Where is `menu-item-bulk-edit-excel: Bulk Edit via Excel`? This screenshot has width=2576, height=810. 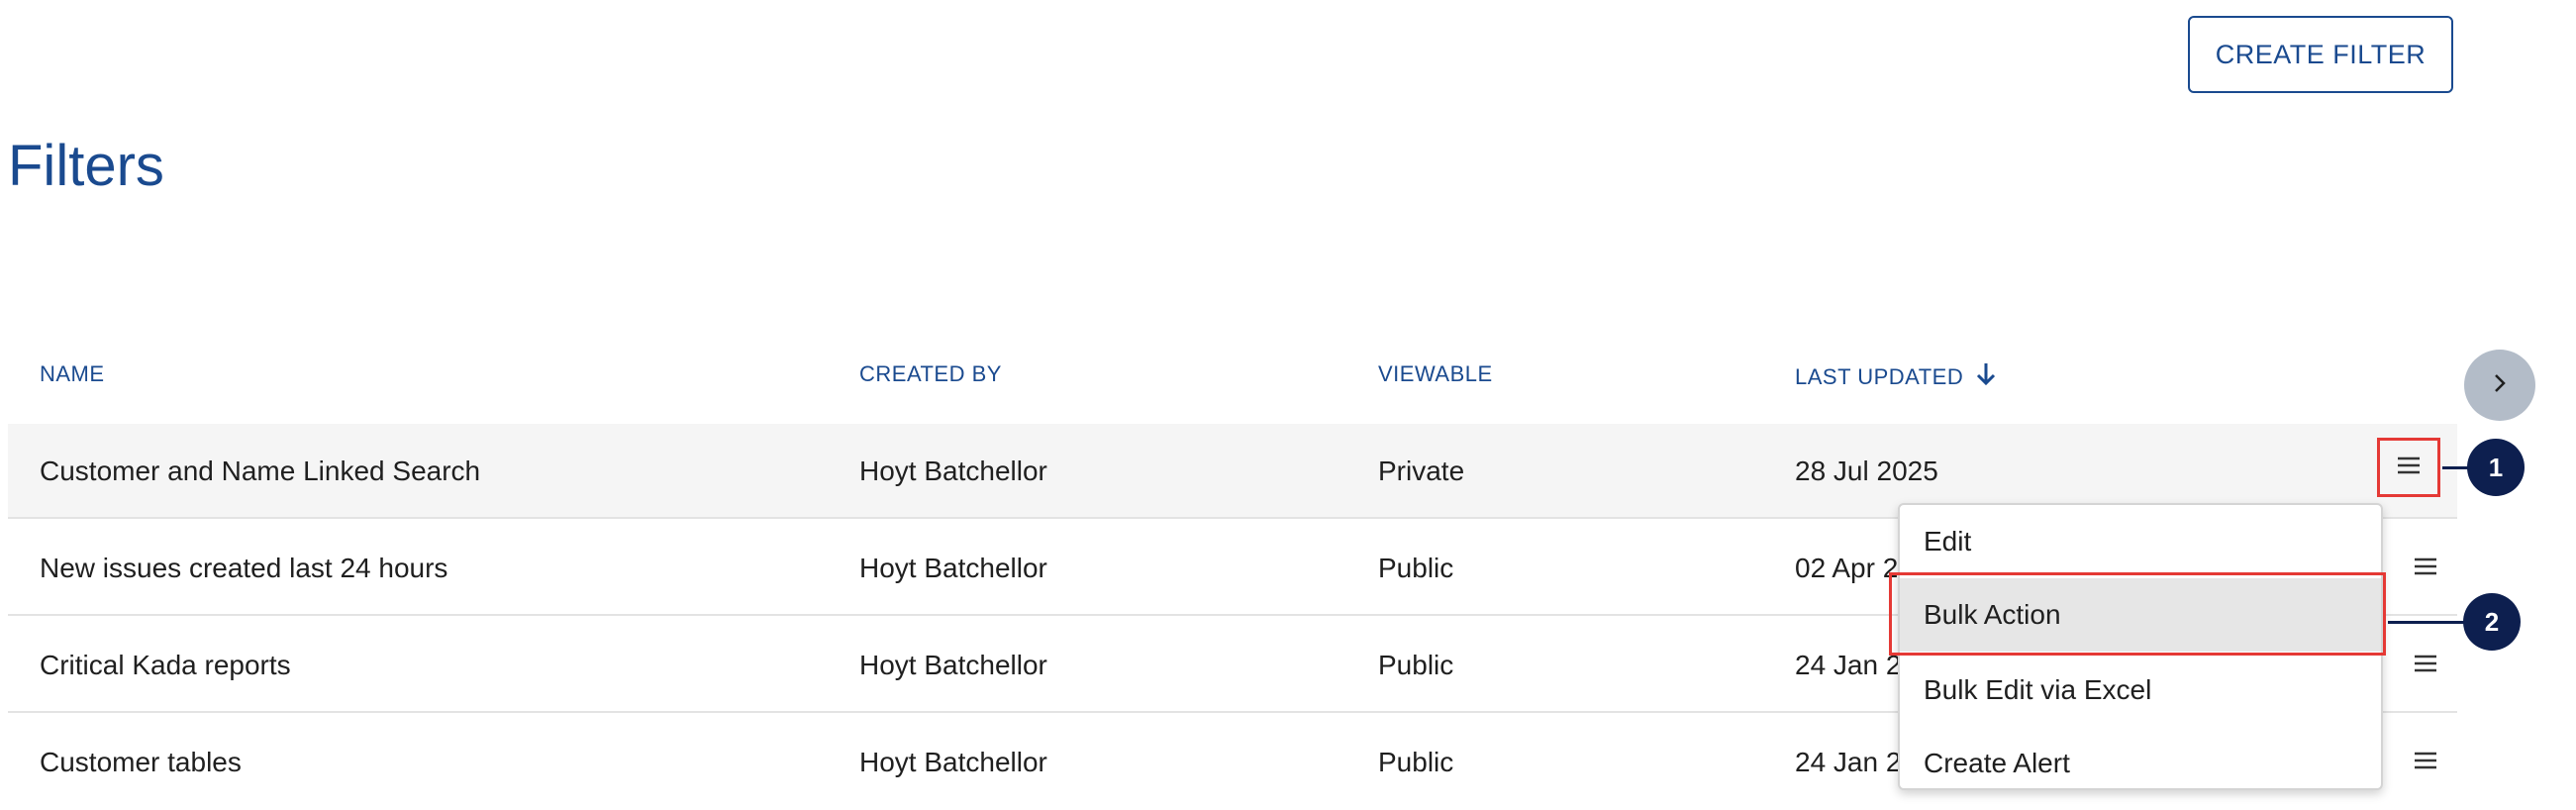
menu-item-bulk-edit-excel: Bulk Edit via Excel is located at coordinates (2140, 690).